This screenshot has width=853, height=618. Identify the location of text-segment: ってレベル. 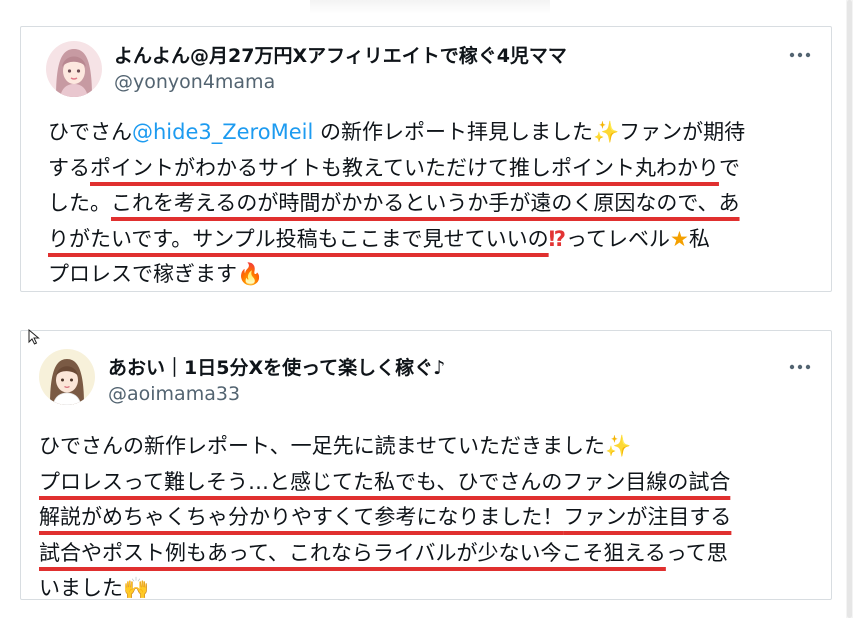
(618, 238).